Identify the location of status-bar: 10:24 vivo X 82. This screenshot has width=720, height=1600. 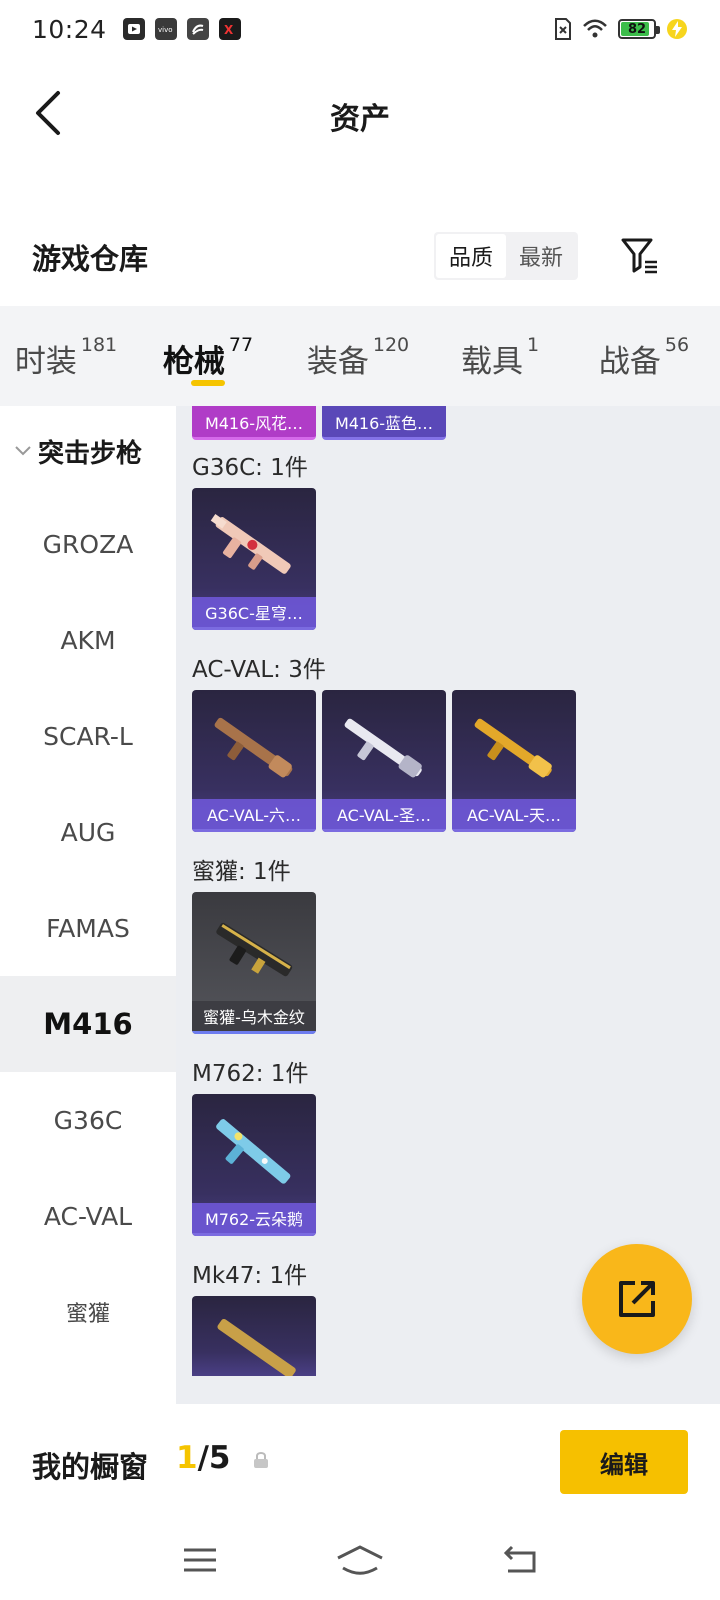
(360, 29).